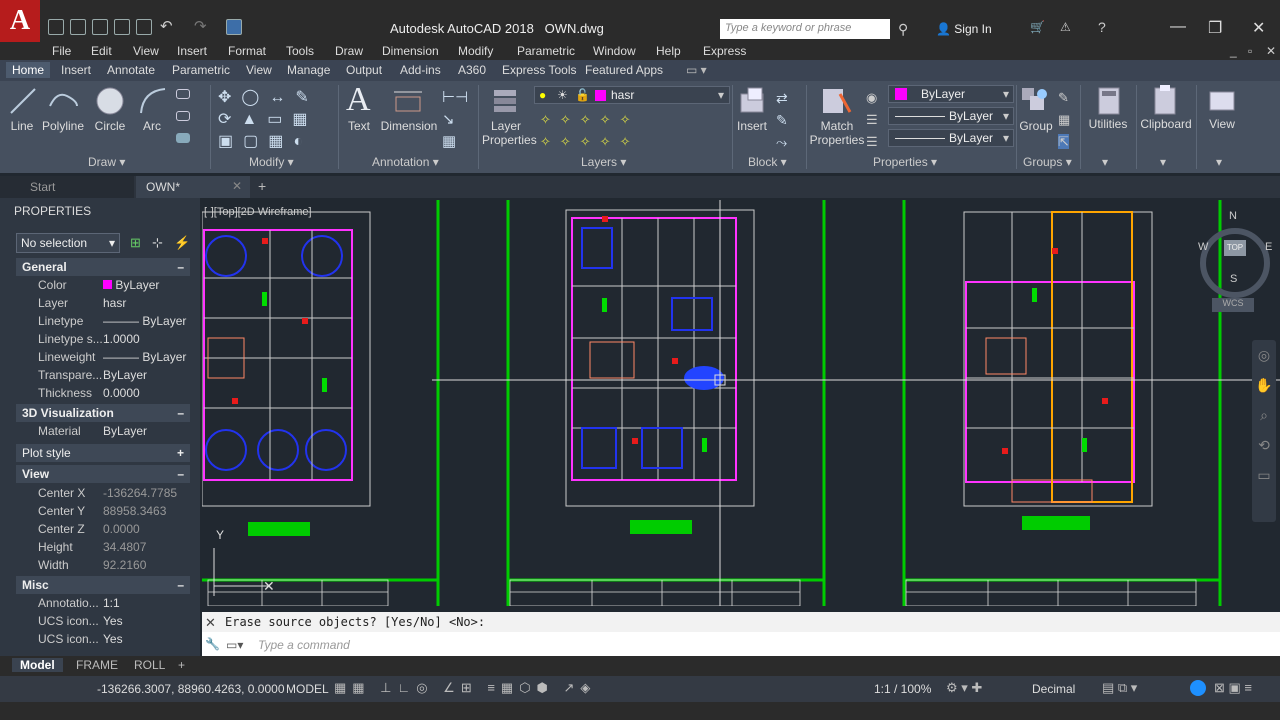 The width and height of the screenshot is (1280, 720). Describe the element at coordinates (1108, 124) in the screenshot. I see `utilities-button: Utilities` at that location.